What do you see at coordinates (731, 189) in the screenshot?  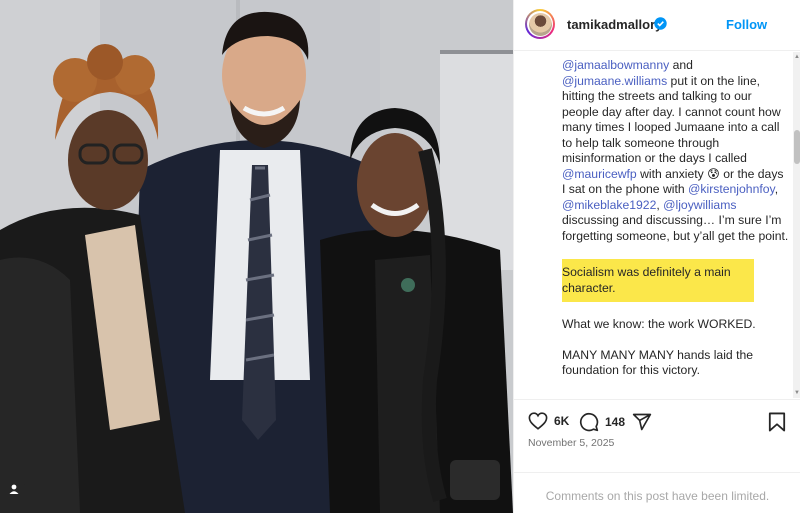 I see `mention-link: @kirstenjohnfoy` at bounding box center [731, 189].